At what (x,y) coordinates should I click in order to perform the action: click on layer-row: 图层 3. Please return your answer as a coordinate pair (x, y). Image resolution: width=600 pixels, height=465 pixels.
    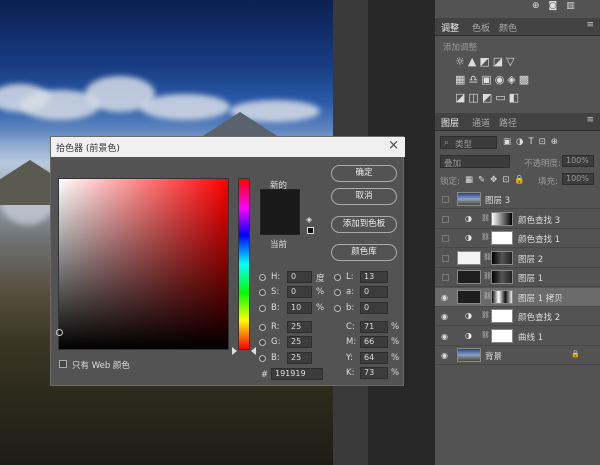
    Looking at the image, I should click on (517, 199).